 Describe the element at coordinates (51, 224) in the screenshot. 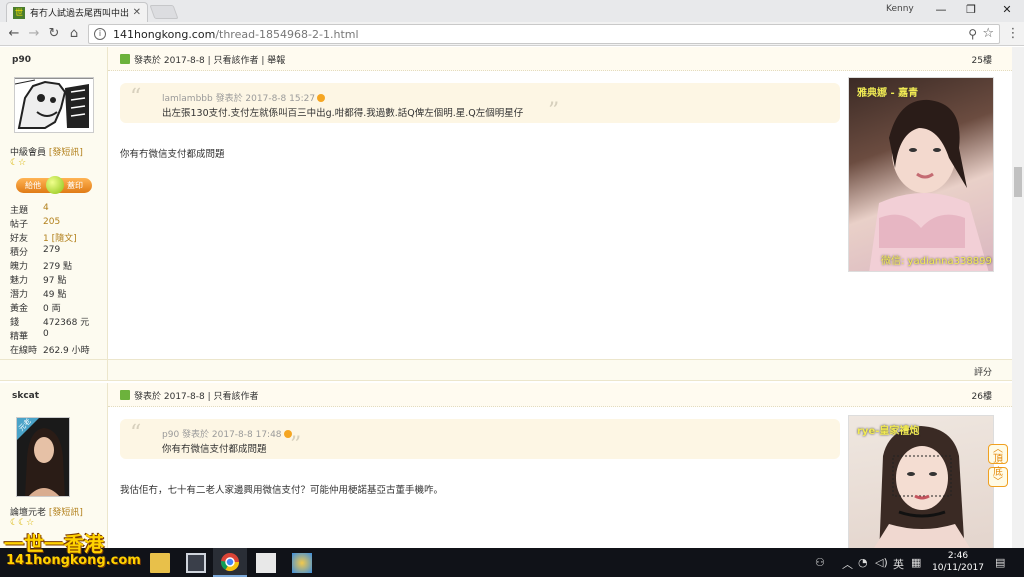

I see `stat-value: 205` at that location.